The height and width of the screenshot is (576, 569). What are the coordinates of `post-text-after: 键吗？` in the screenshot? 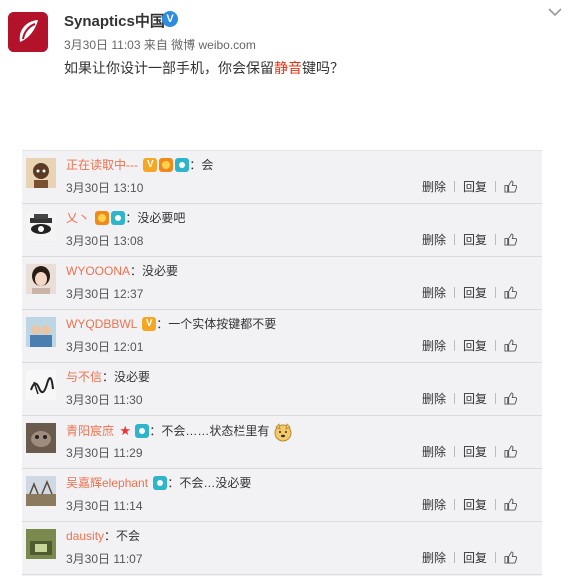 It's located at (323, 68).